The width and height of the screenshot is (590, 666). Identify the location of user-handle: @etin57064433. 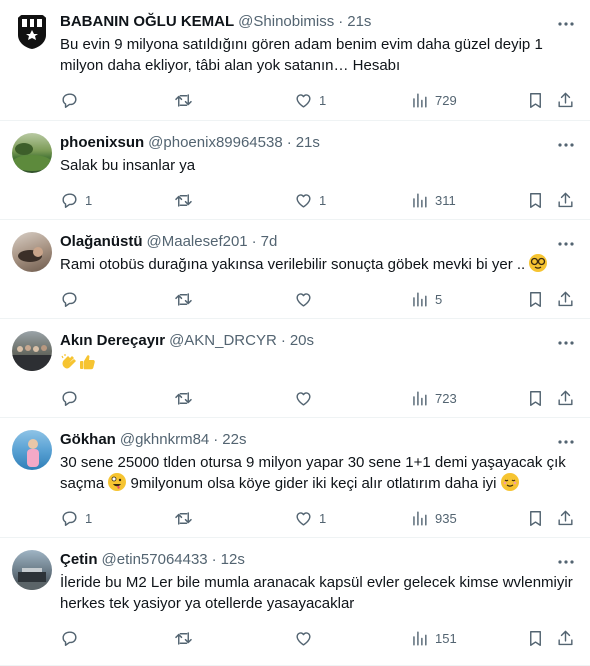
(155, 560).